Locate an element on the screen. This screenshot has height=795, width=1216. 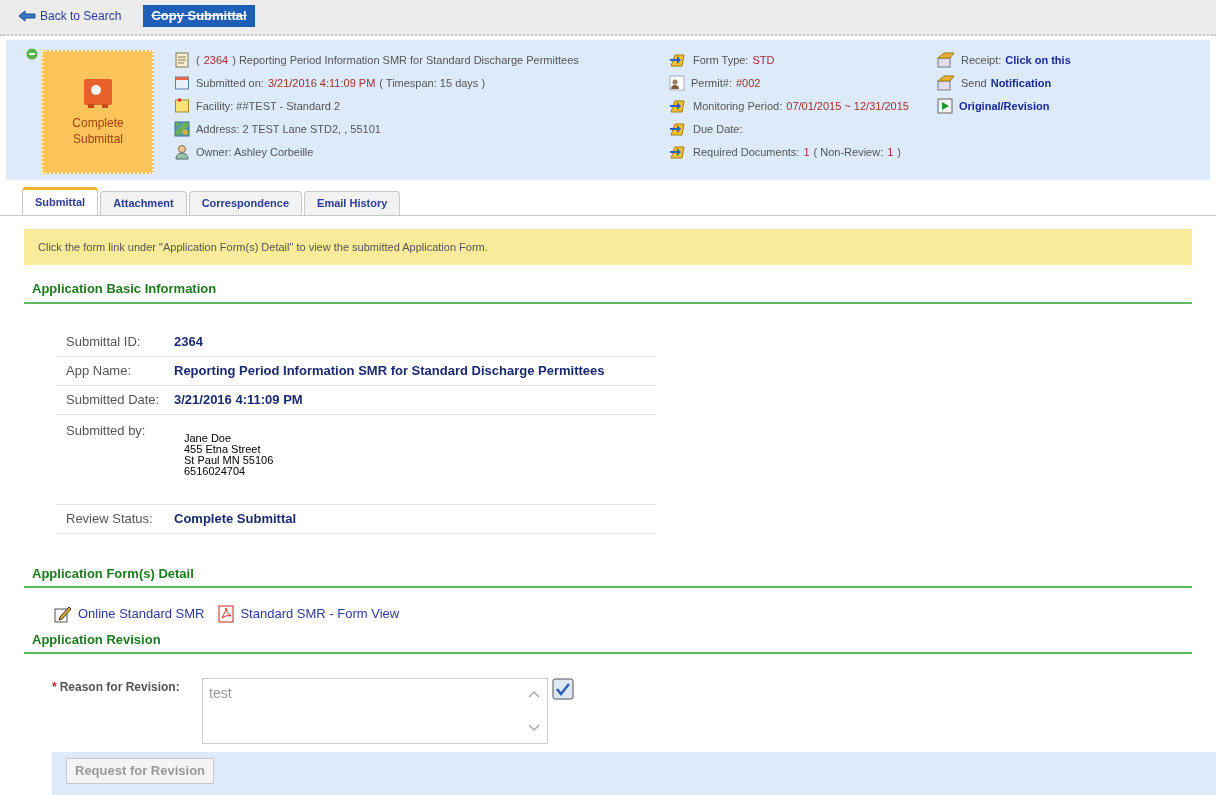
required-asterisk: * is located at coordinates (54, 687).